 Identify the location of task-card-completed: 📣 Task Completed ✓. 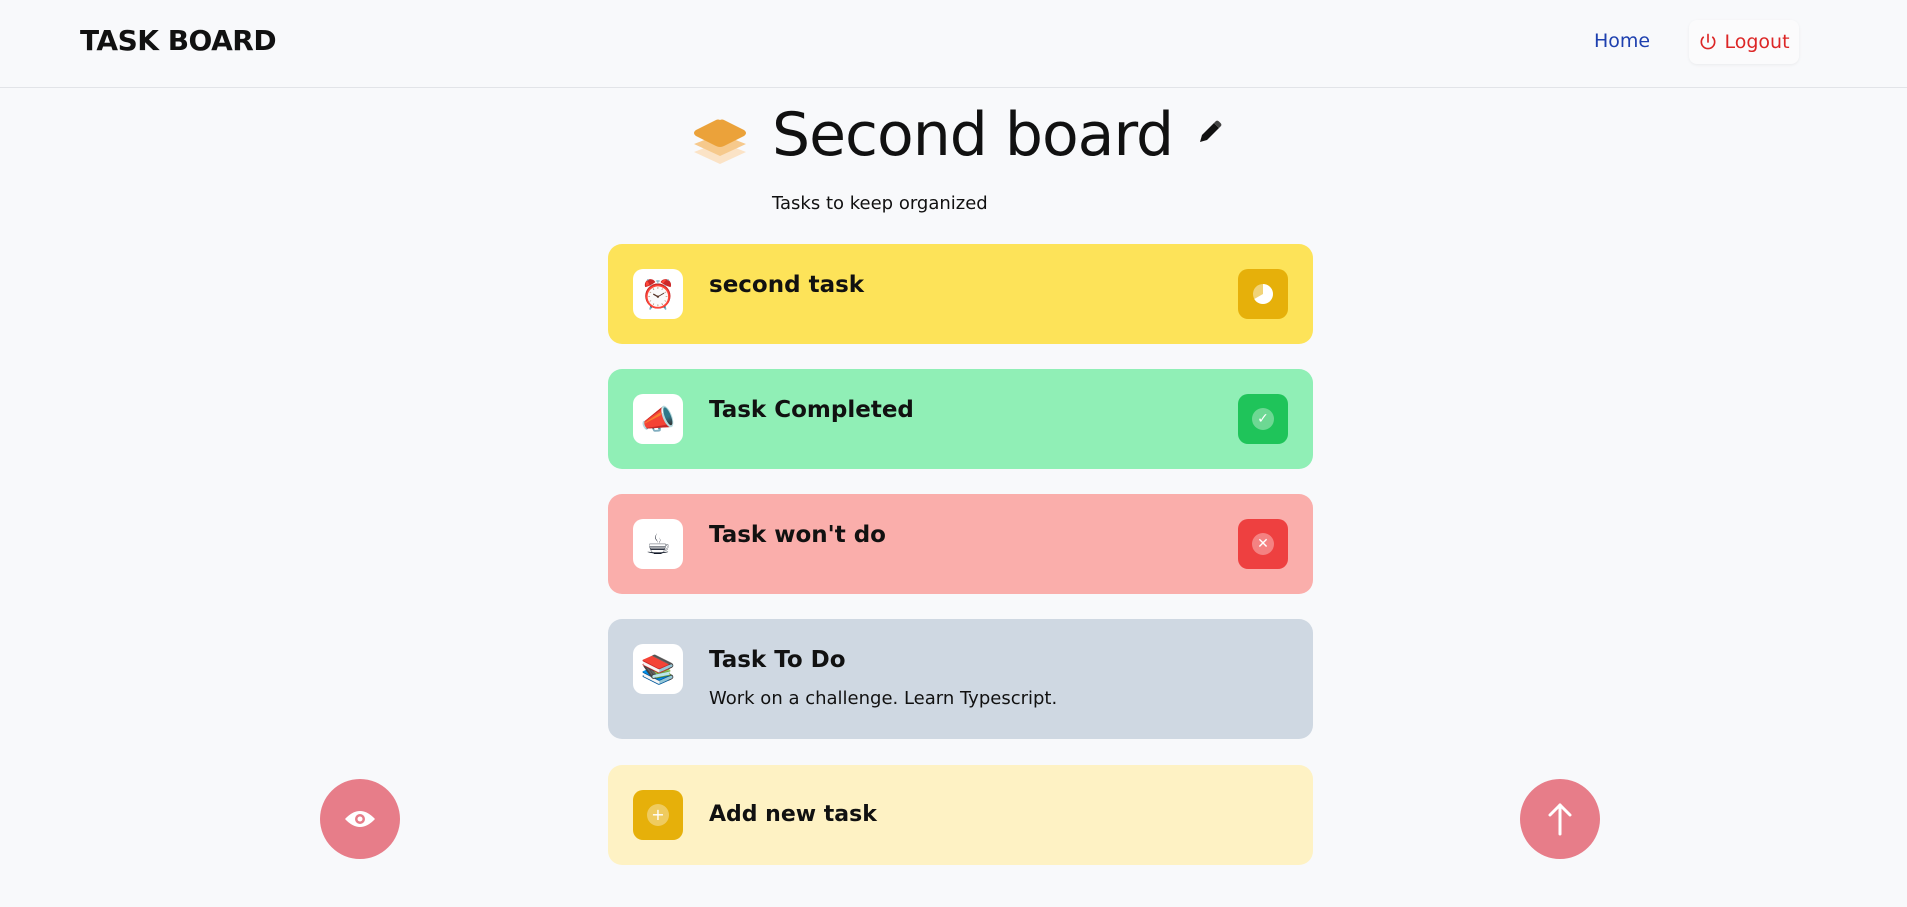
(960, 419).